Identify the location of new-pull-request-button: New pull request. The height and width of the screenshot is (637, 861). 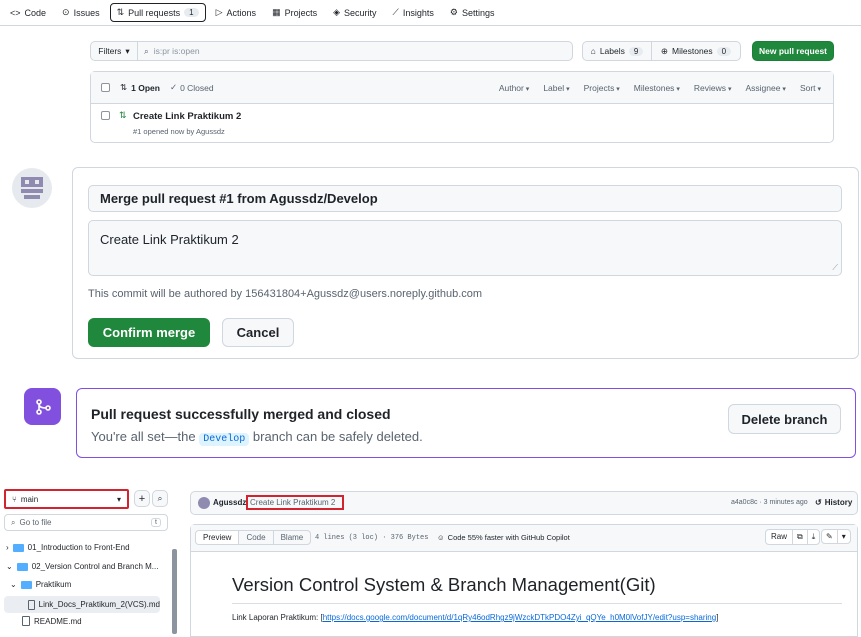
(793, 51).